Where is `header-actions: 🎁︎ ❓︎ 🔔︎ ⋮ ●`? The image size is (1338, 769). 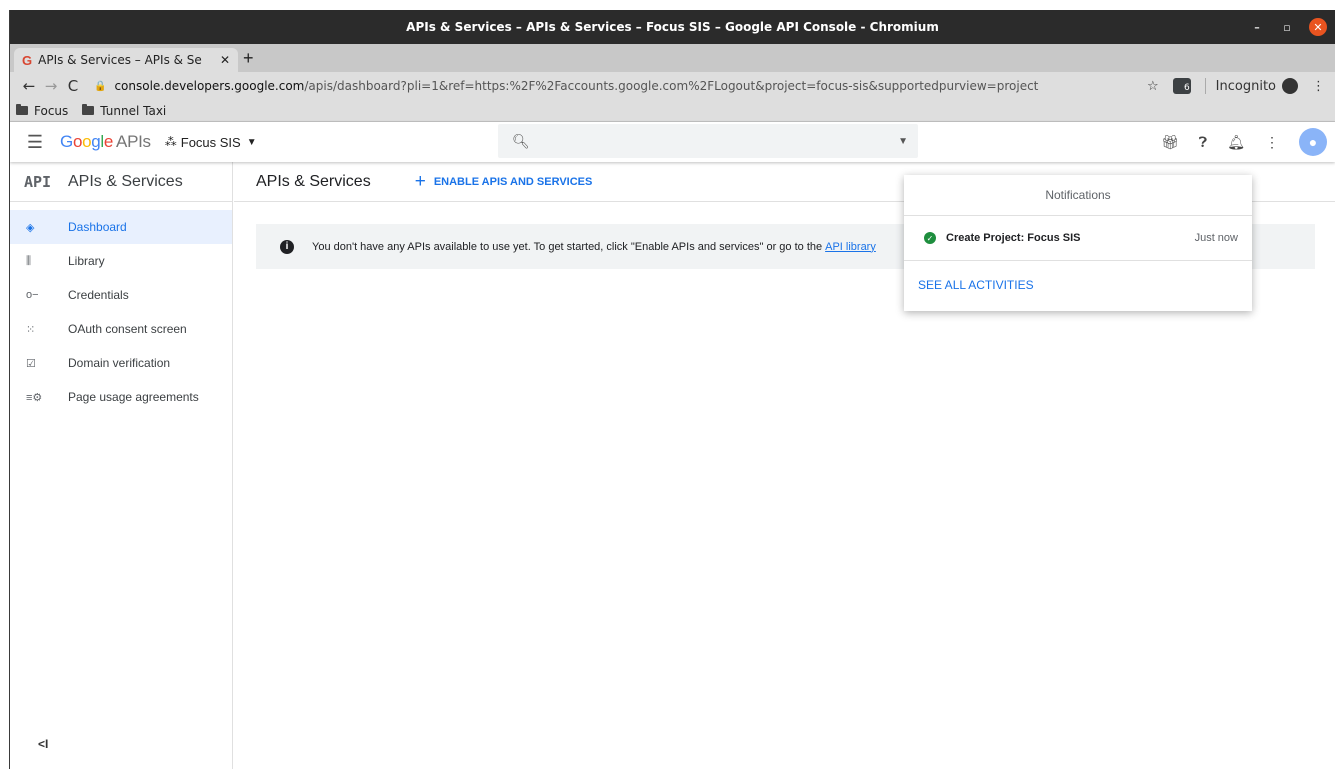 header-actions: 🎁︎ ❓︎ 🔔︎ ⋮ ● is located at coordinates (1244, 142).